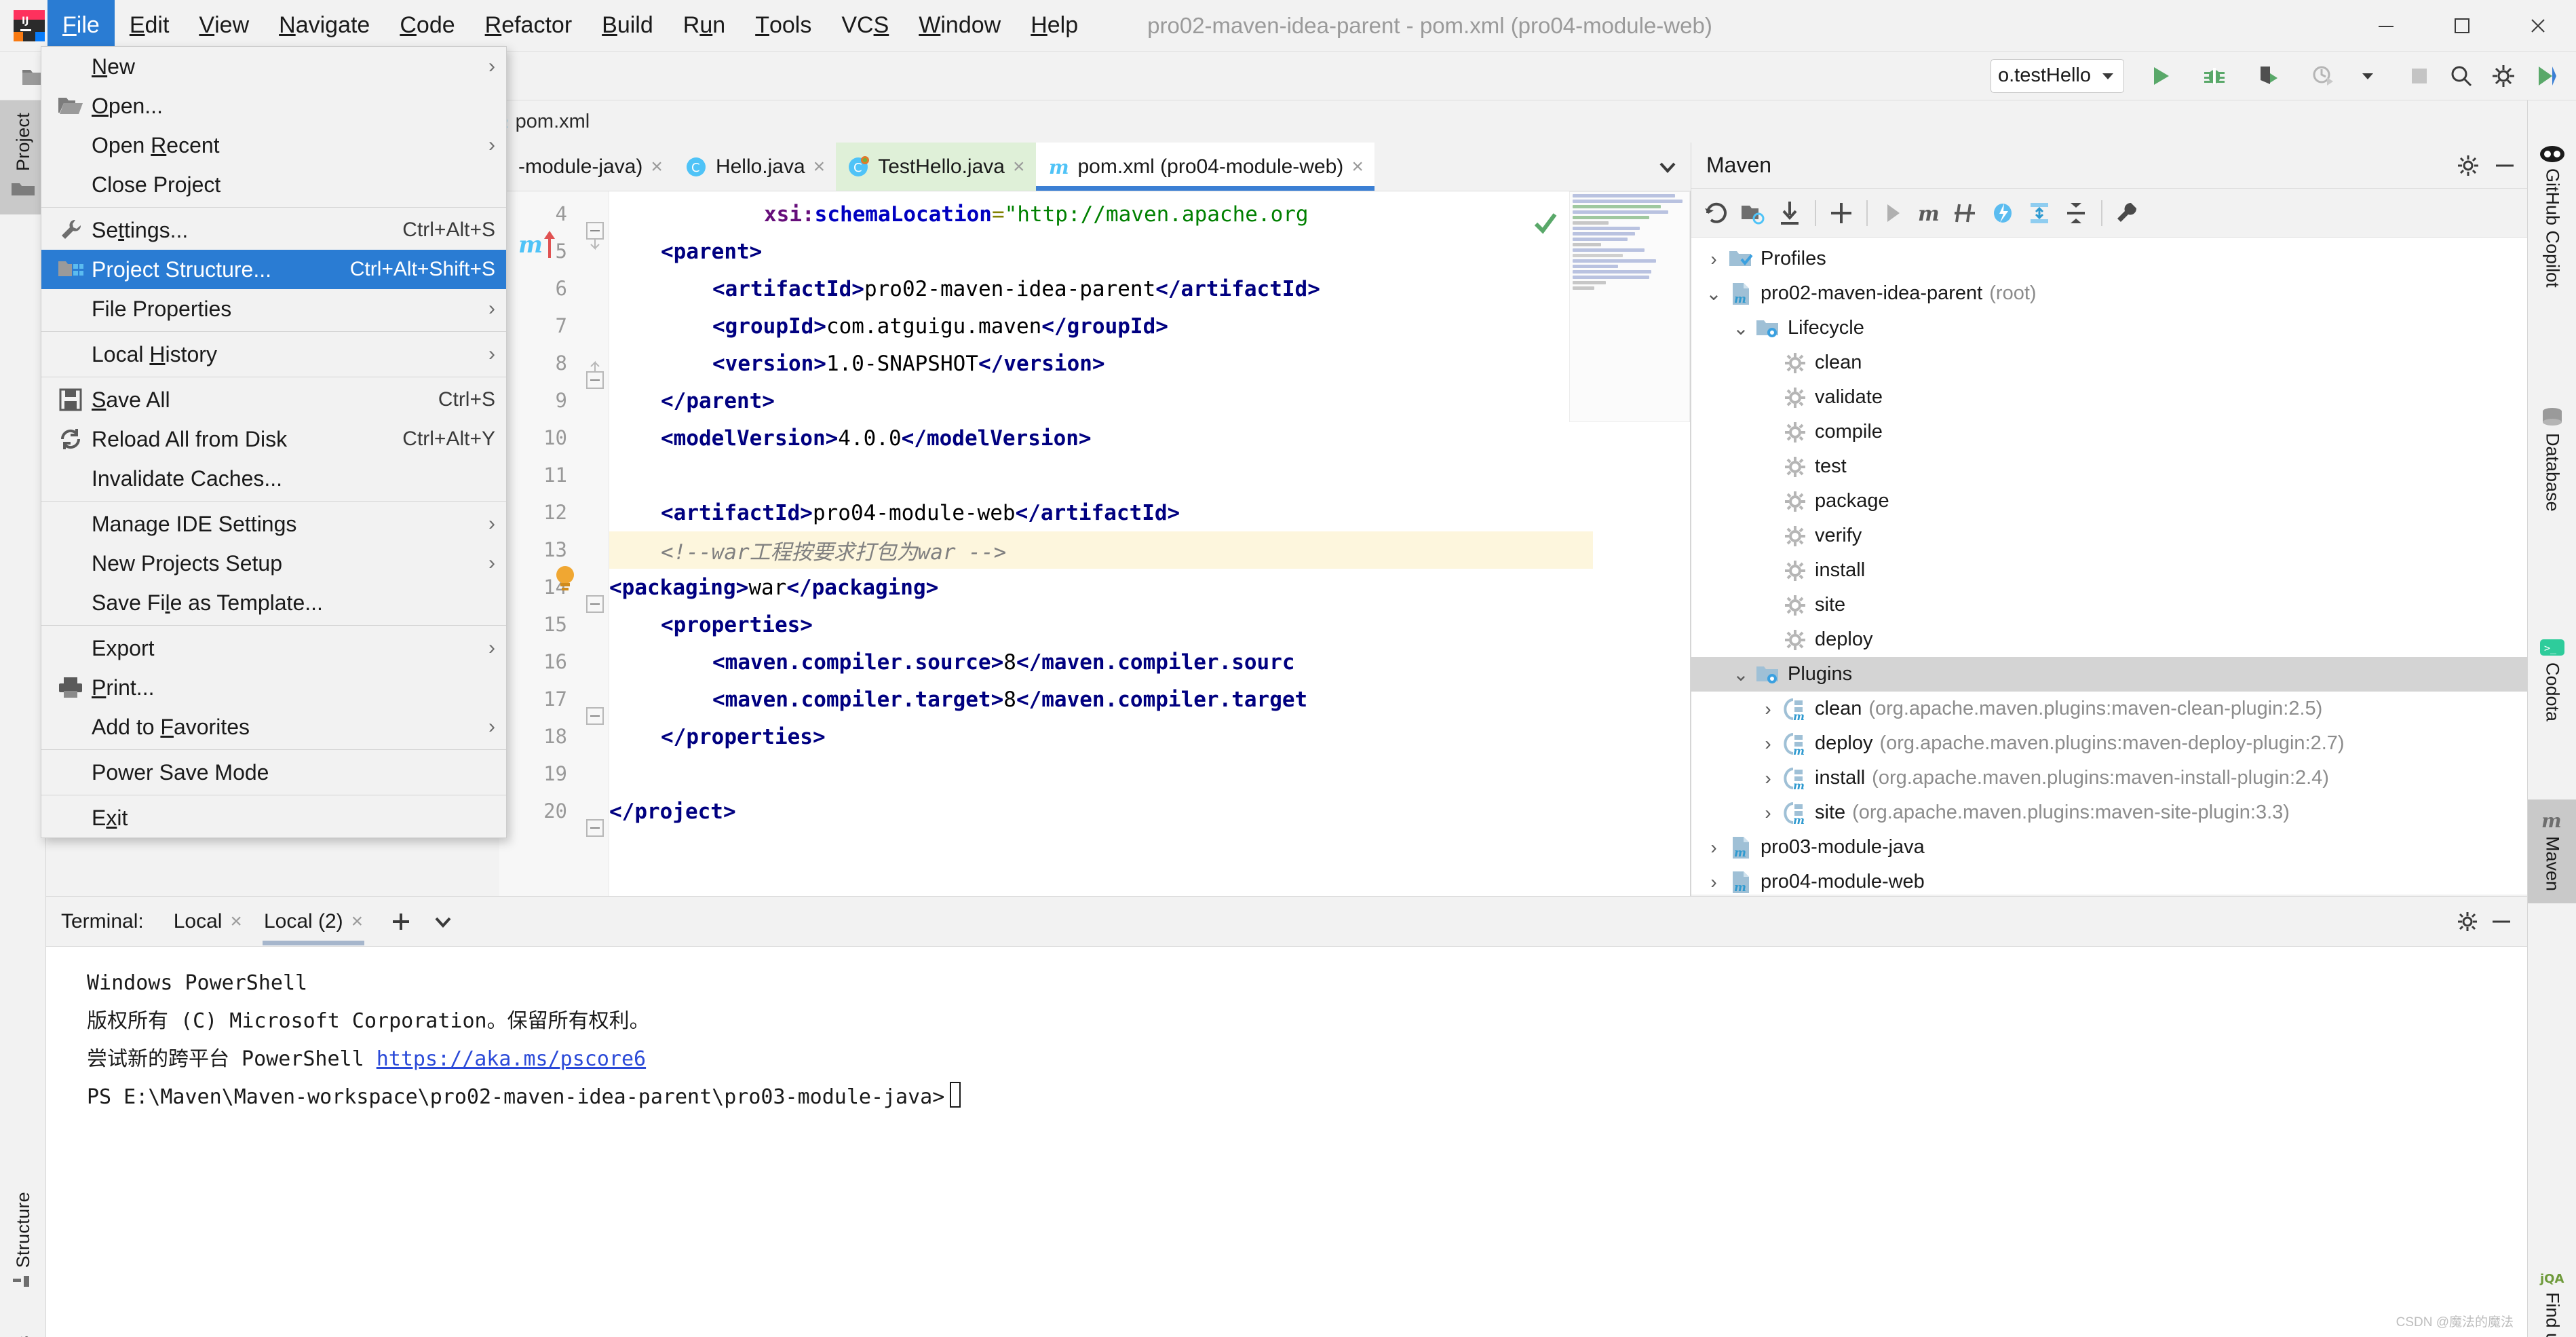  I want to click on maven-tree-node: install, so click(2109, 570).